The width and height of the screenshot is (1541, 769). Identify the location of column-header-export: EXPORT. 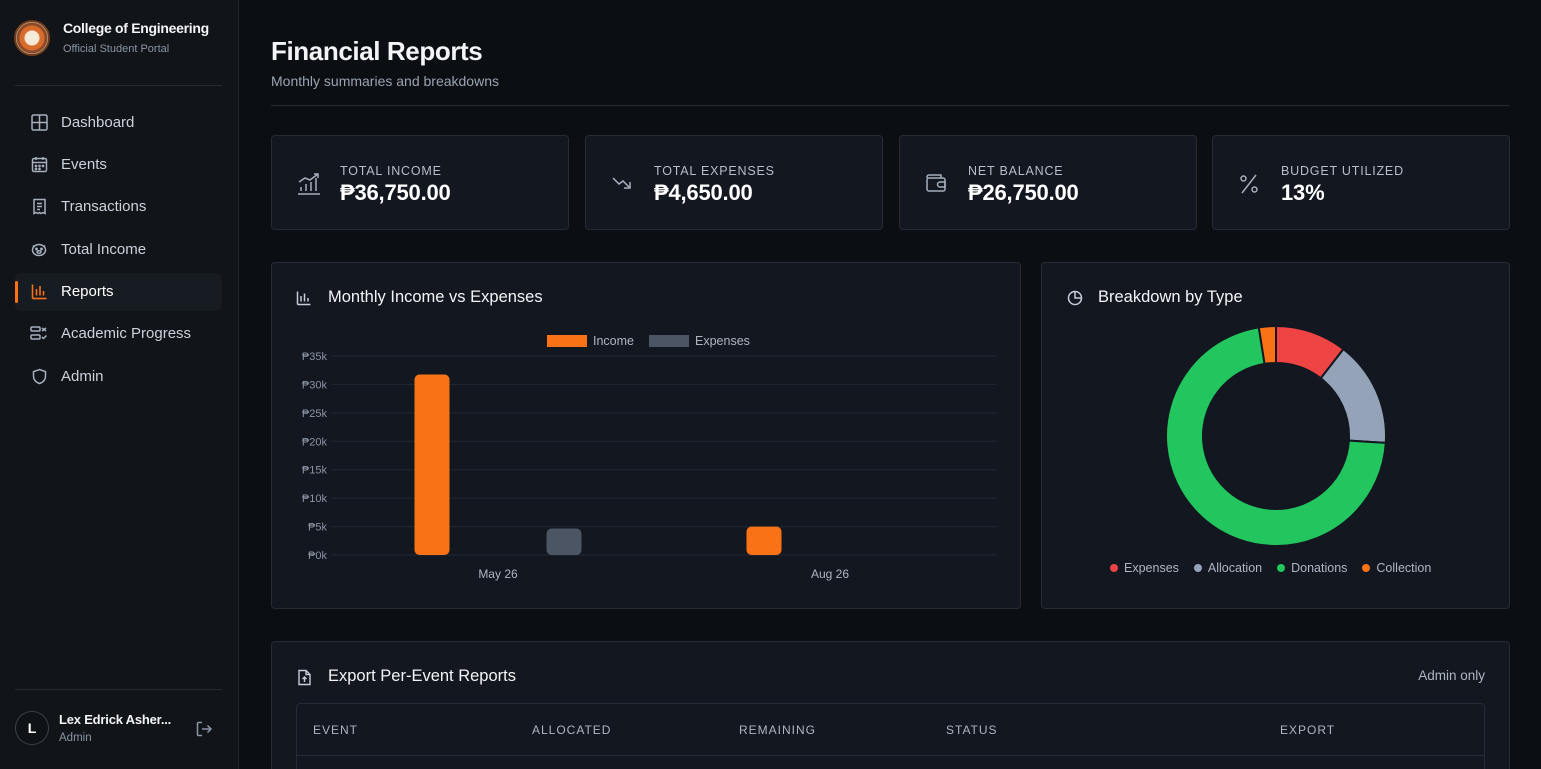
(1307, 730).